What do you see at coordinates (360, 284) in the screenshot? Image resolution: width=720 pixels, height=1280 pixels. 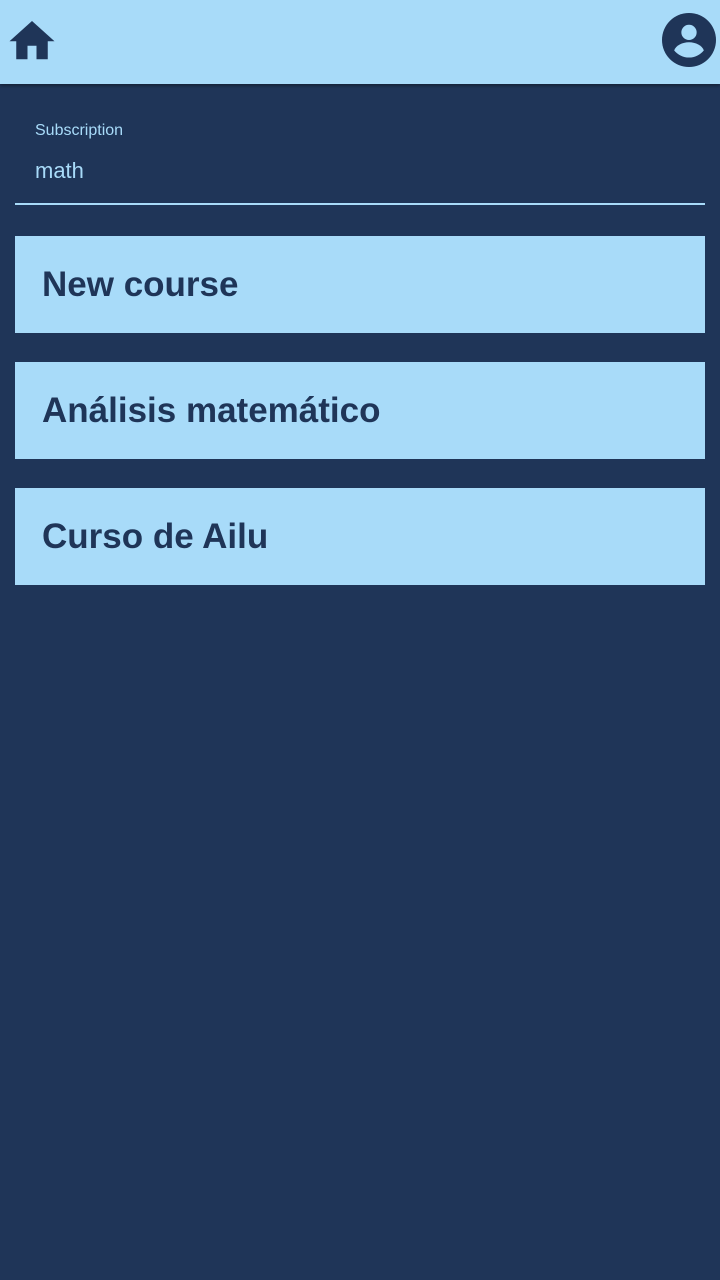 I see `course-card-new-course: New course` at bounding box center [360, 284].